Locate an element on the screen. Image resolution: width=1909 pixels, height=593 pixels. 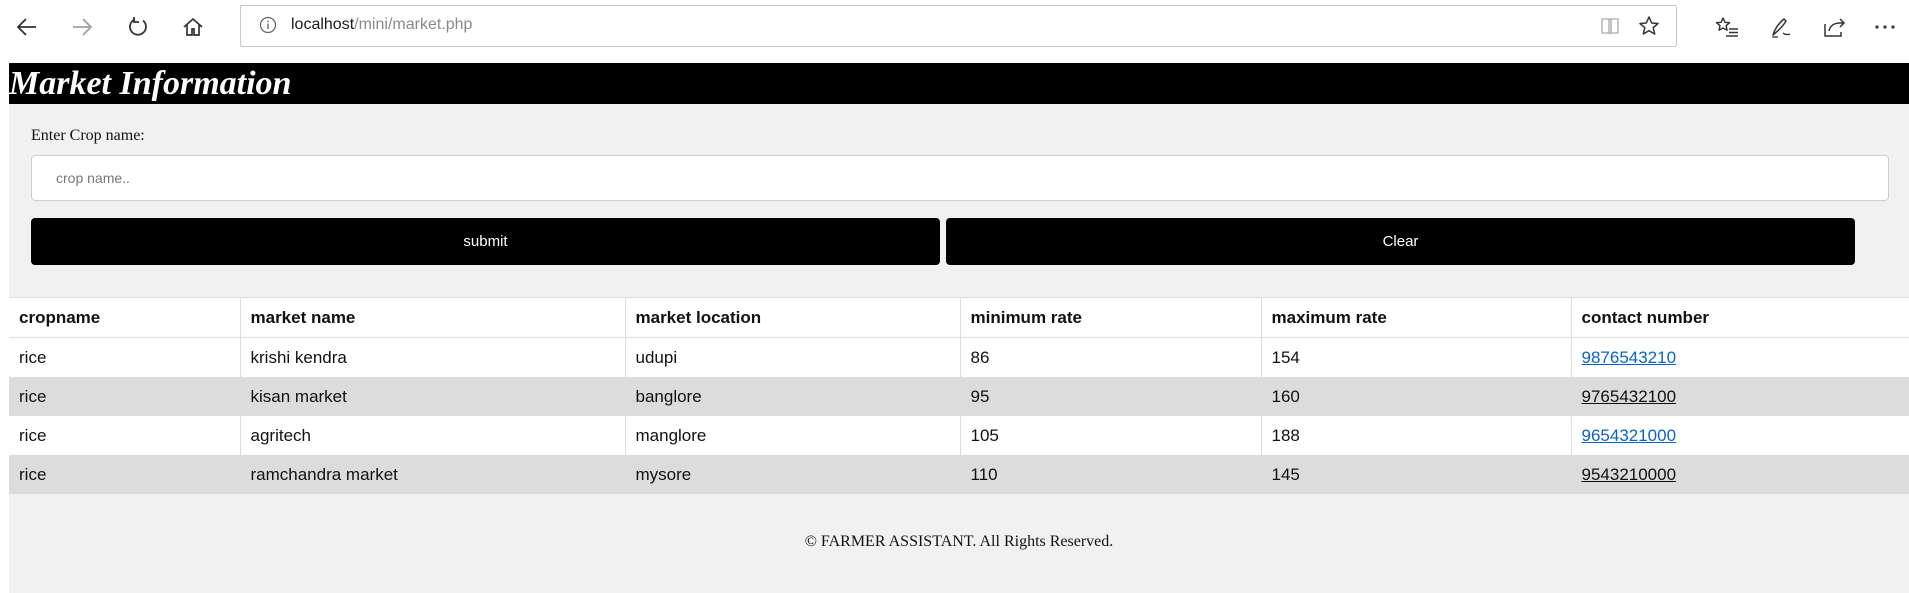
cell-maximum-rate: 160 is located at coordinates (1415, 396).